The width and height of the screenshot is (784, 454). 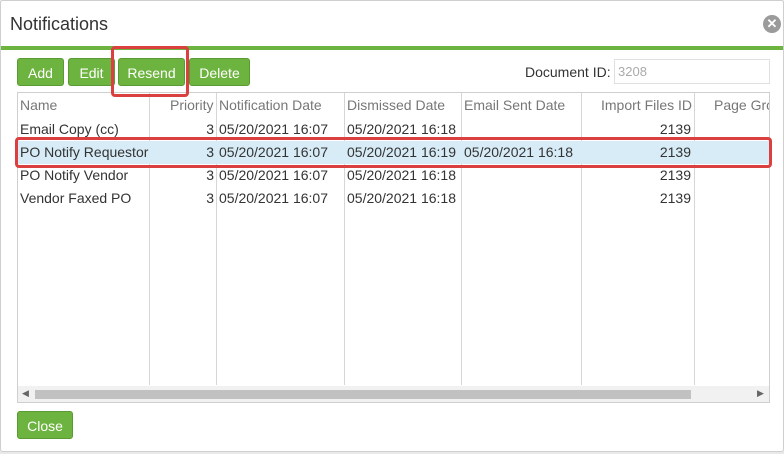 What do you see at coordinates (76, 198) in the screenshot?
I see `cell-name: Vendor Faxed PO` at bounding box center [76, 198].